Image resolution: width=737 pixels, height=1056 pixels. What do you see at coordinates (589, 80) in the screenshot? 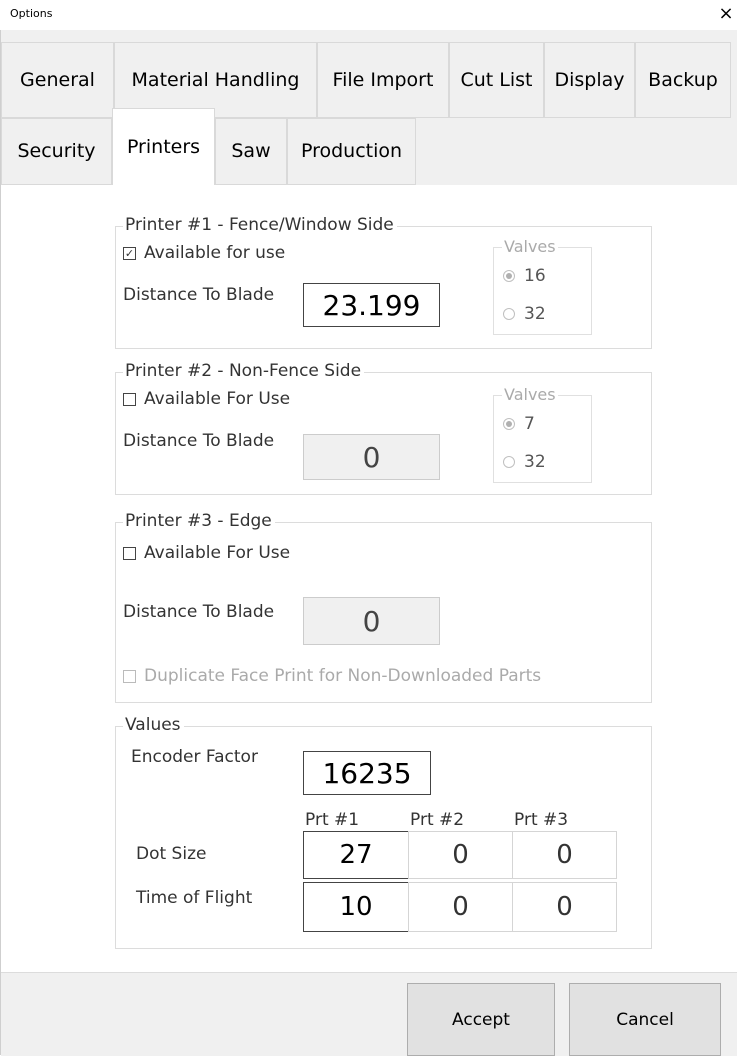
I see `tab-display: Display` at bounding box center [589, 80].